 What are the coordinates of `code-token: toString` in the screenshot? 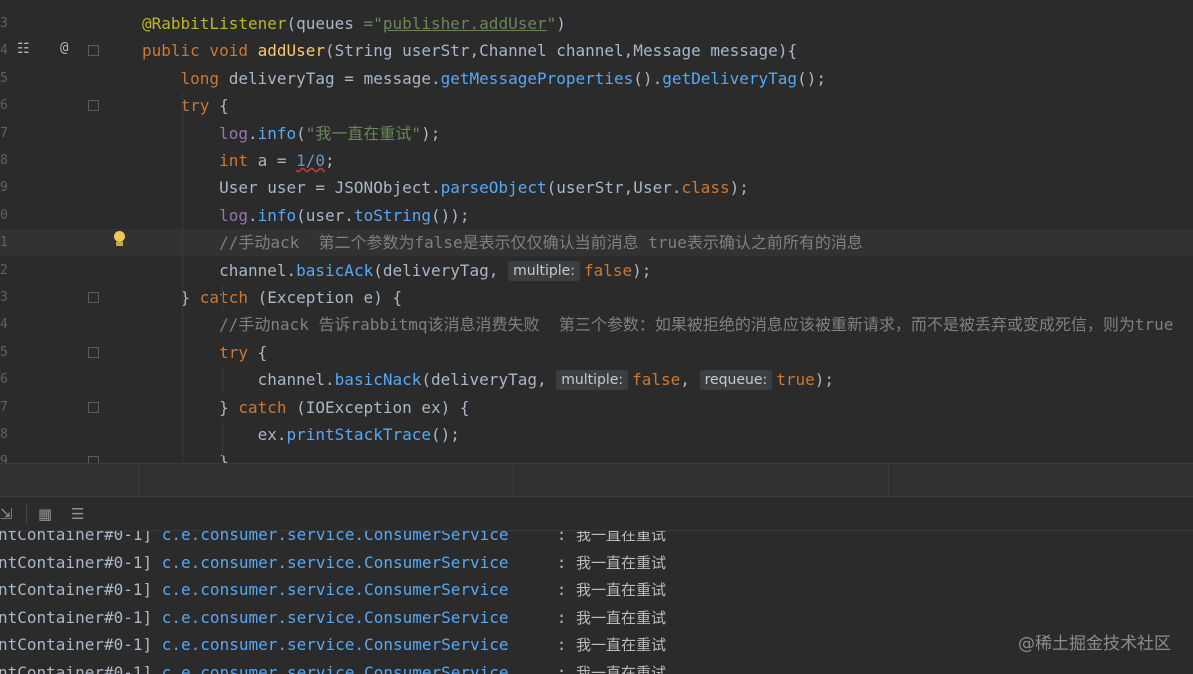 It's located at (392, 215).